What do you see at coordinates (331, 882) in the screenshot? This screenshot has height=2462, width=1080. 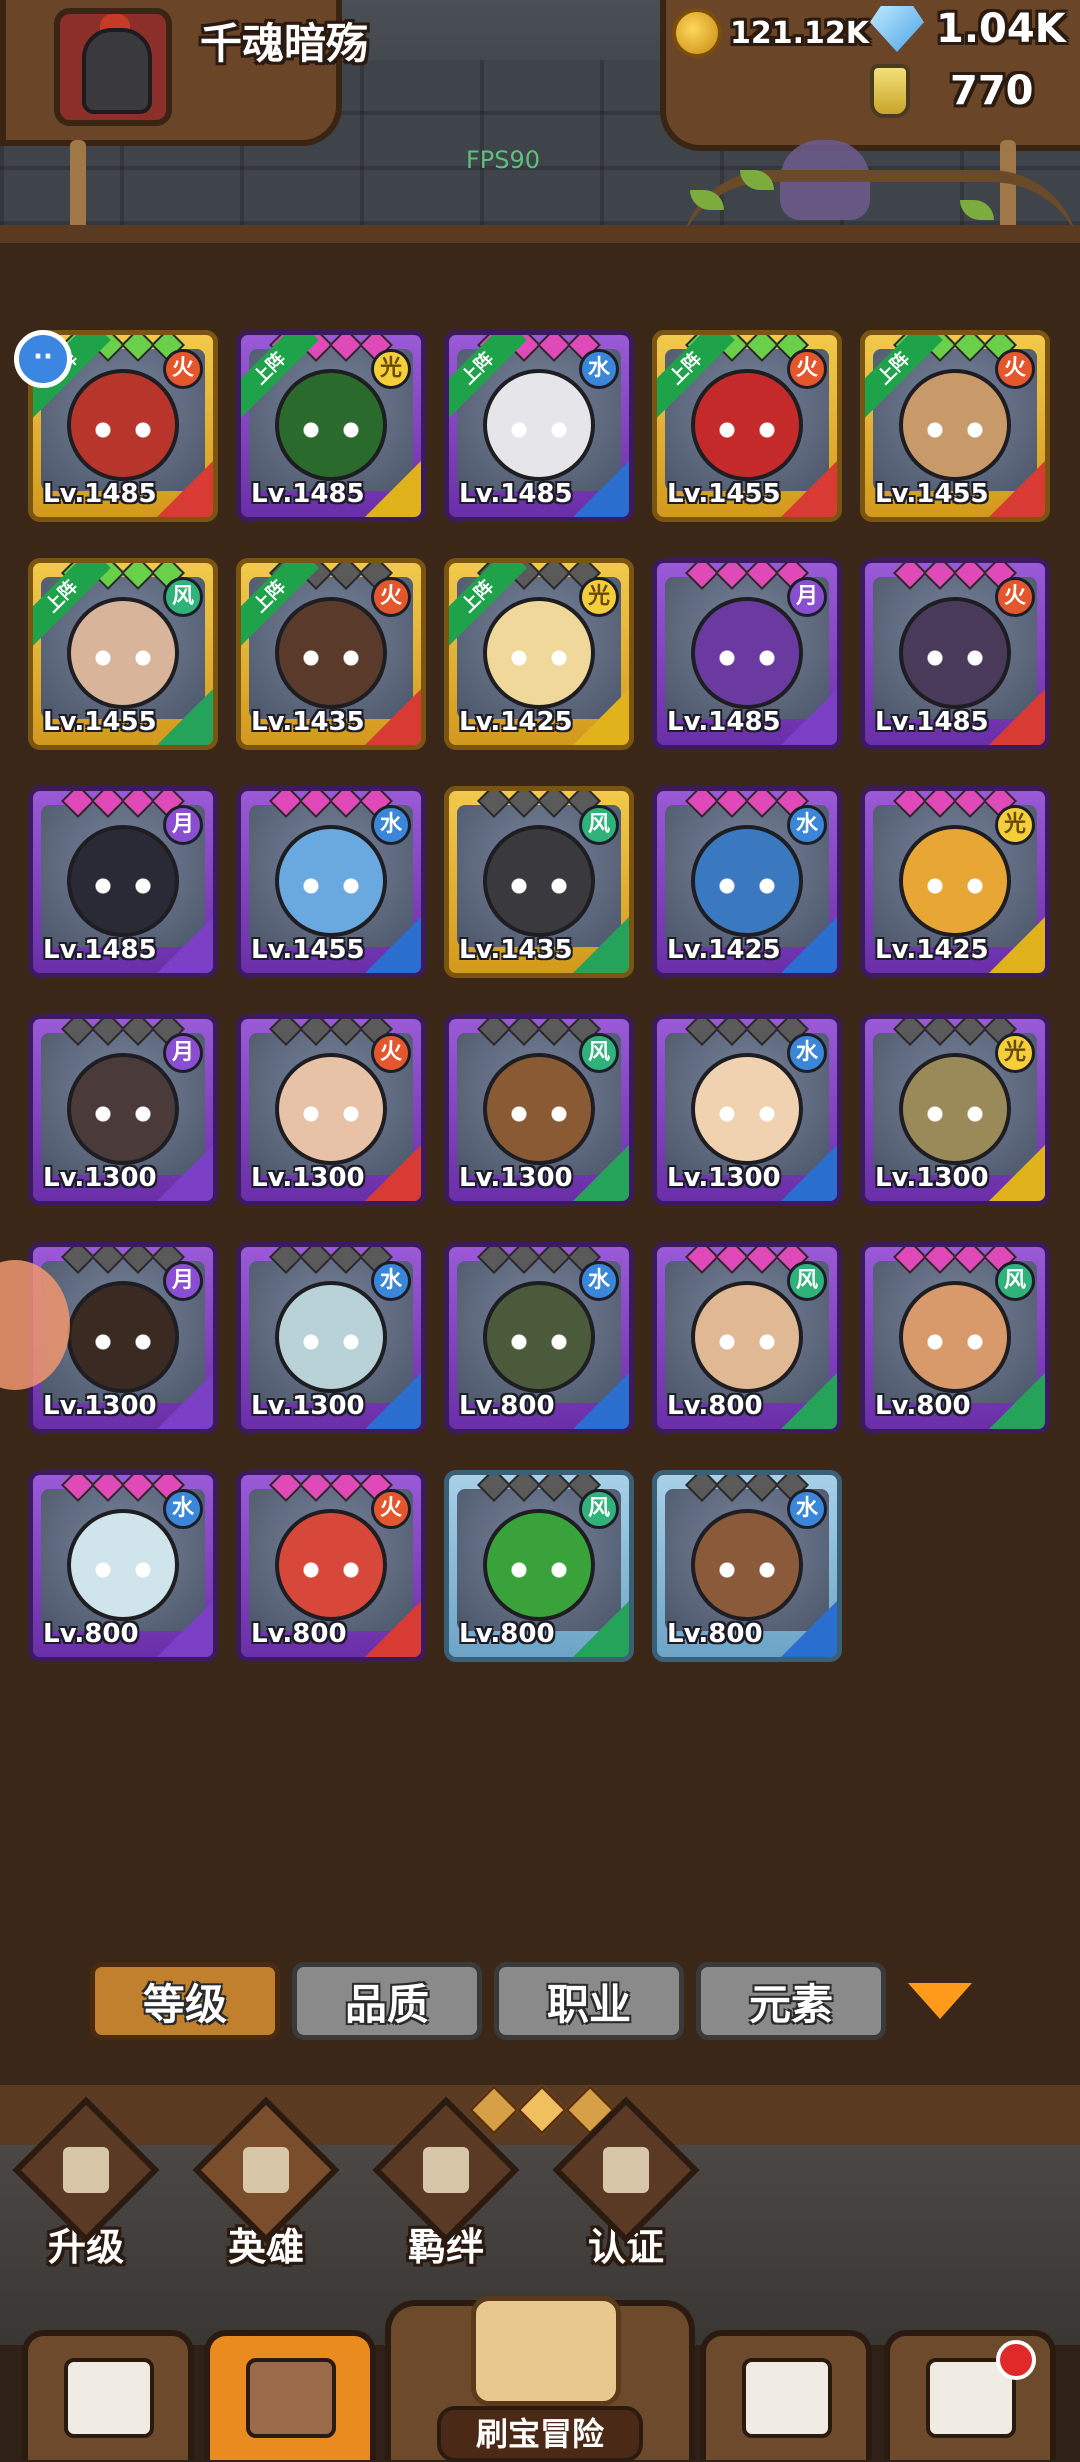 I see `hero-card: 水 Lv.1455` at bounding box center [331, 882].